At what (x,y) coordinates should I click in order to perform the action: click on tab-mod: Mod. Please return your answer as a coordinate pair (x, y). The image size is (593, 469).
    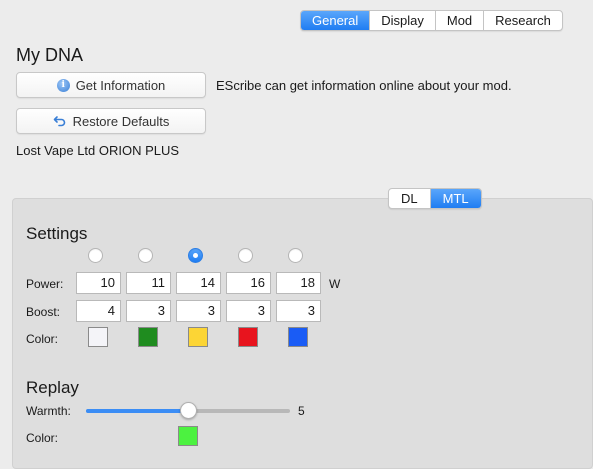
    Looking at the image, I should click on (458, 20).